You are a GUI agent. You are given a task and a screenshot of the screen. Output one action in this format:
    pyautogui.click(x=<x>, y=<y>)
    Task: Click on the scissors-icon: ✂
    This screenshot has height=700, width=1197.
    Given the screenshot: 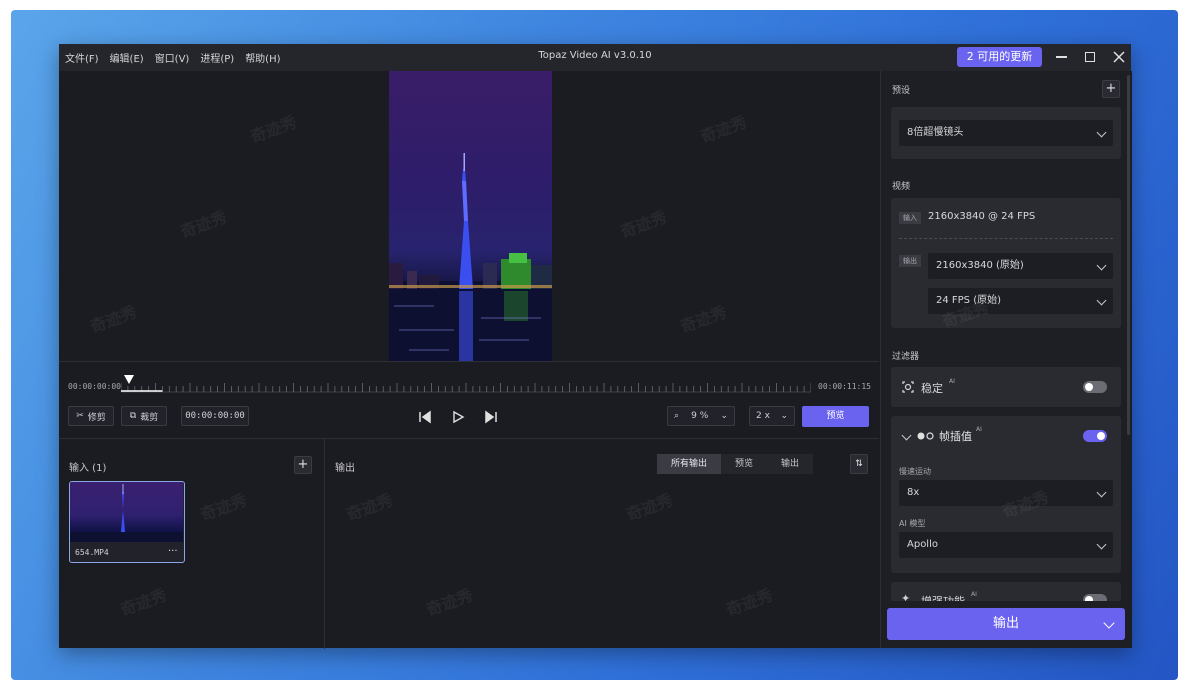 What is the action you would take?
    pyautogui.click(x=80, y=416)
    